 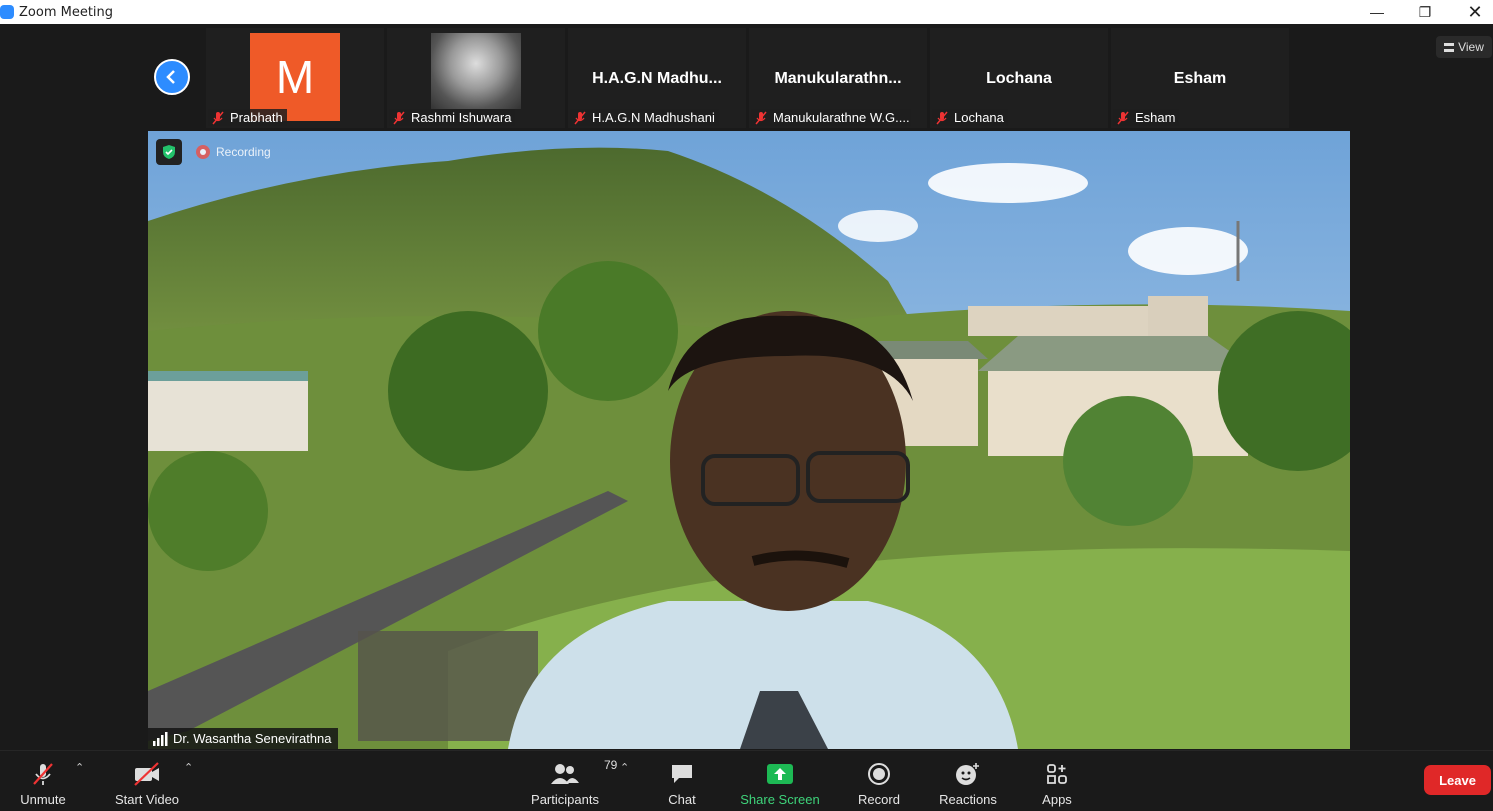 I want to click on chevron-left-icon, so click(x=170, y=77).